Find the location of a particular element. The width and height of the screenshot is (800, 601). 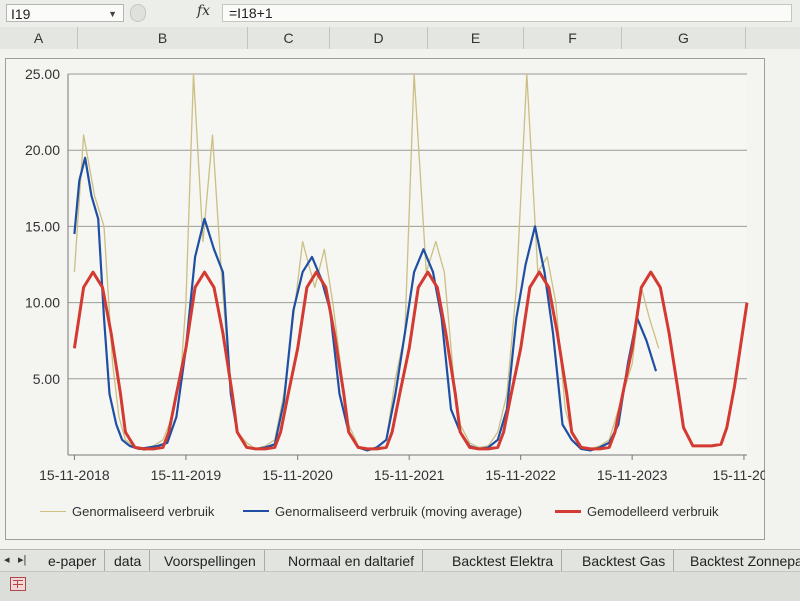

sheet-tab-voorspellingen: Voorspellingen is located at coordinates (210, 561).